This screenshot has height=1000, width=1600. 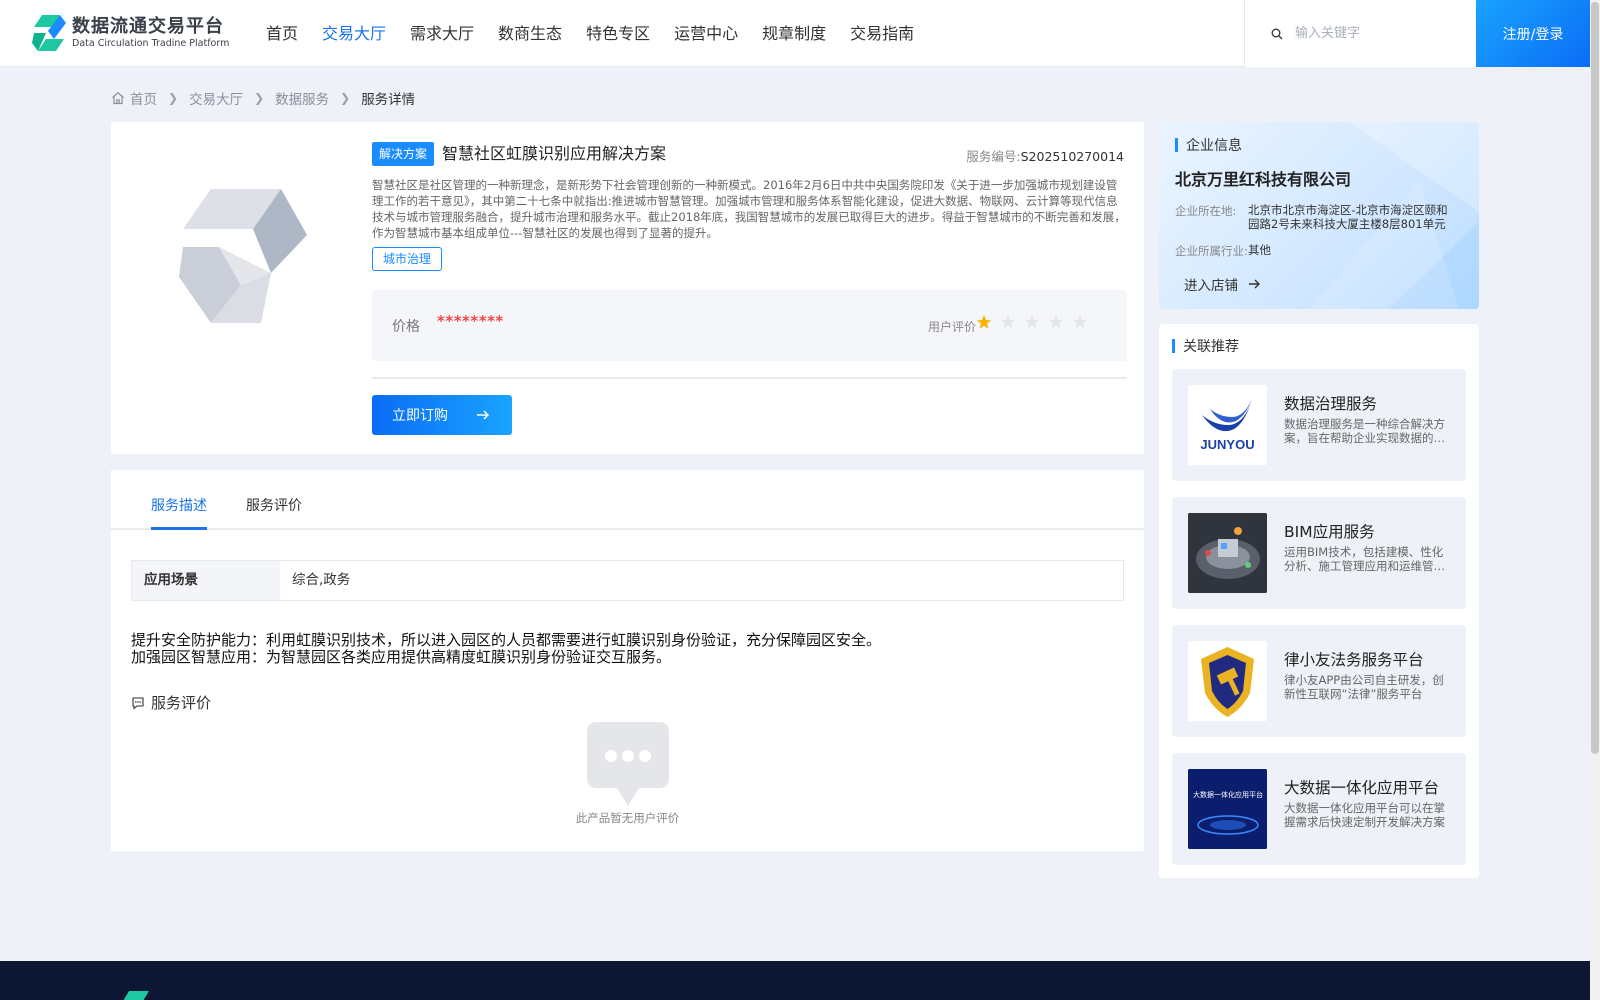 I want to click on category-tag: 城市治理, so click(x=407, y=259).